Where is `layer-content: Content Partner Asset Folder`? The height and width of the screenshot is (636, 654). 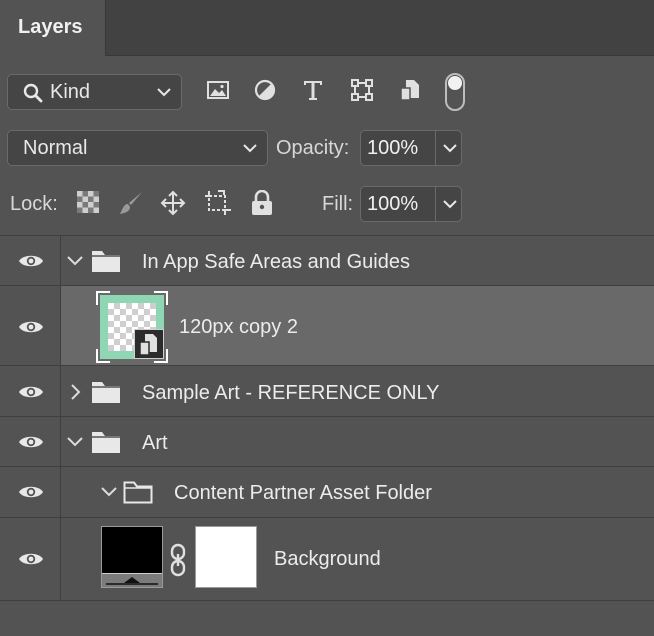 layer-content: Content Partner Asset Folder is located at coordinates (357, 492).